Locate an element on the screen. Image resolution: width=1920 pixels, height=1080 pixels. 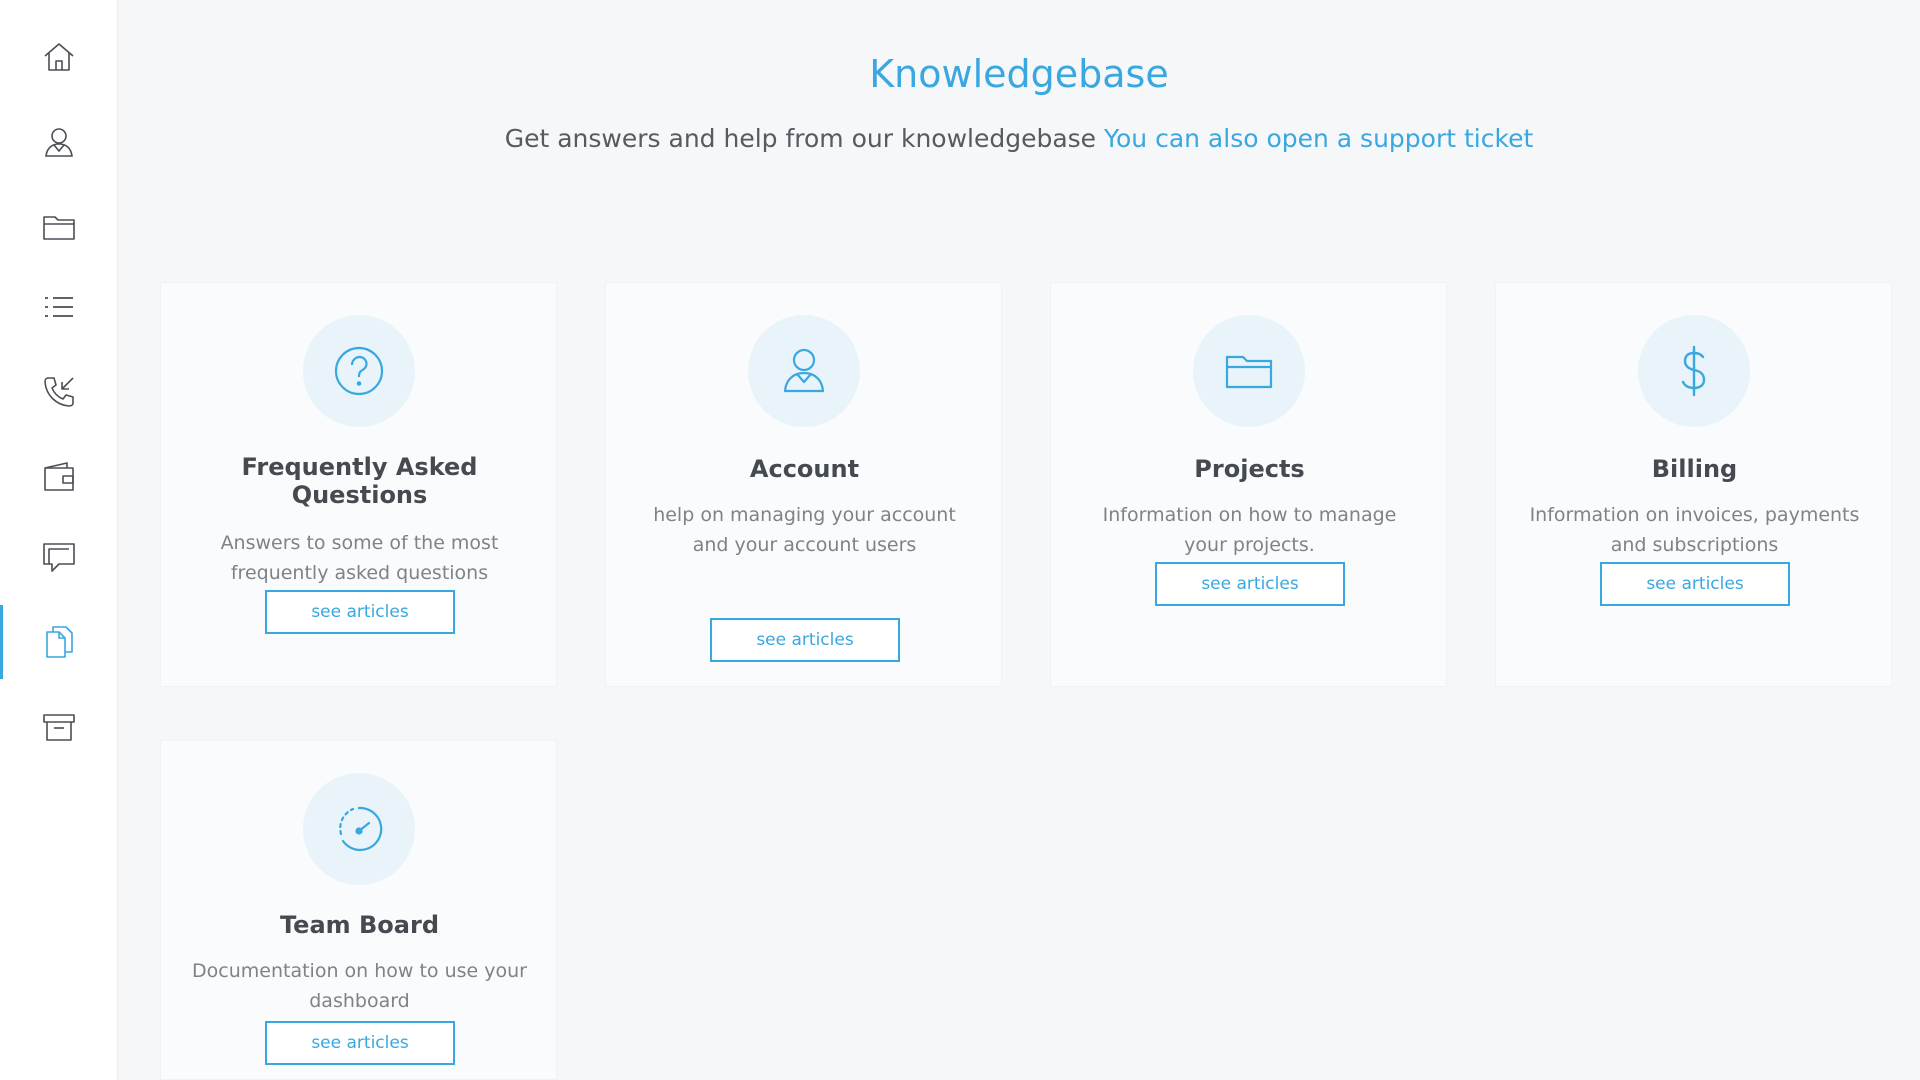
dollar-icon is located at coordinates (1693, 371).